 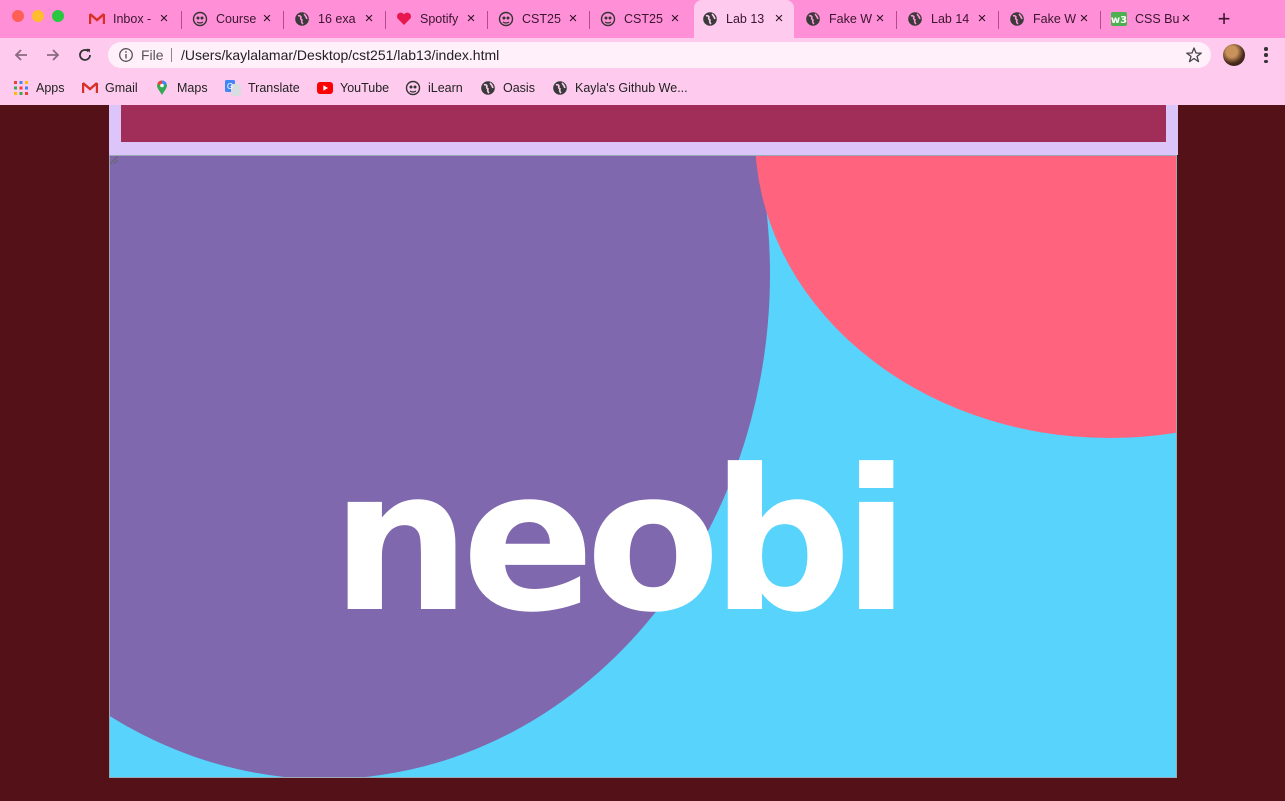 What do you see at coordinates (114, 160) in the screenshot?
I see `resize-grip-icon` at bounding box center [114, 160].